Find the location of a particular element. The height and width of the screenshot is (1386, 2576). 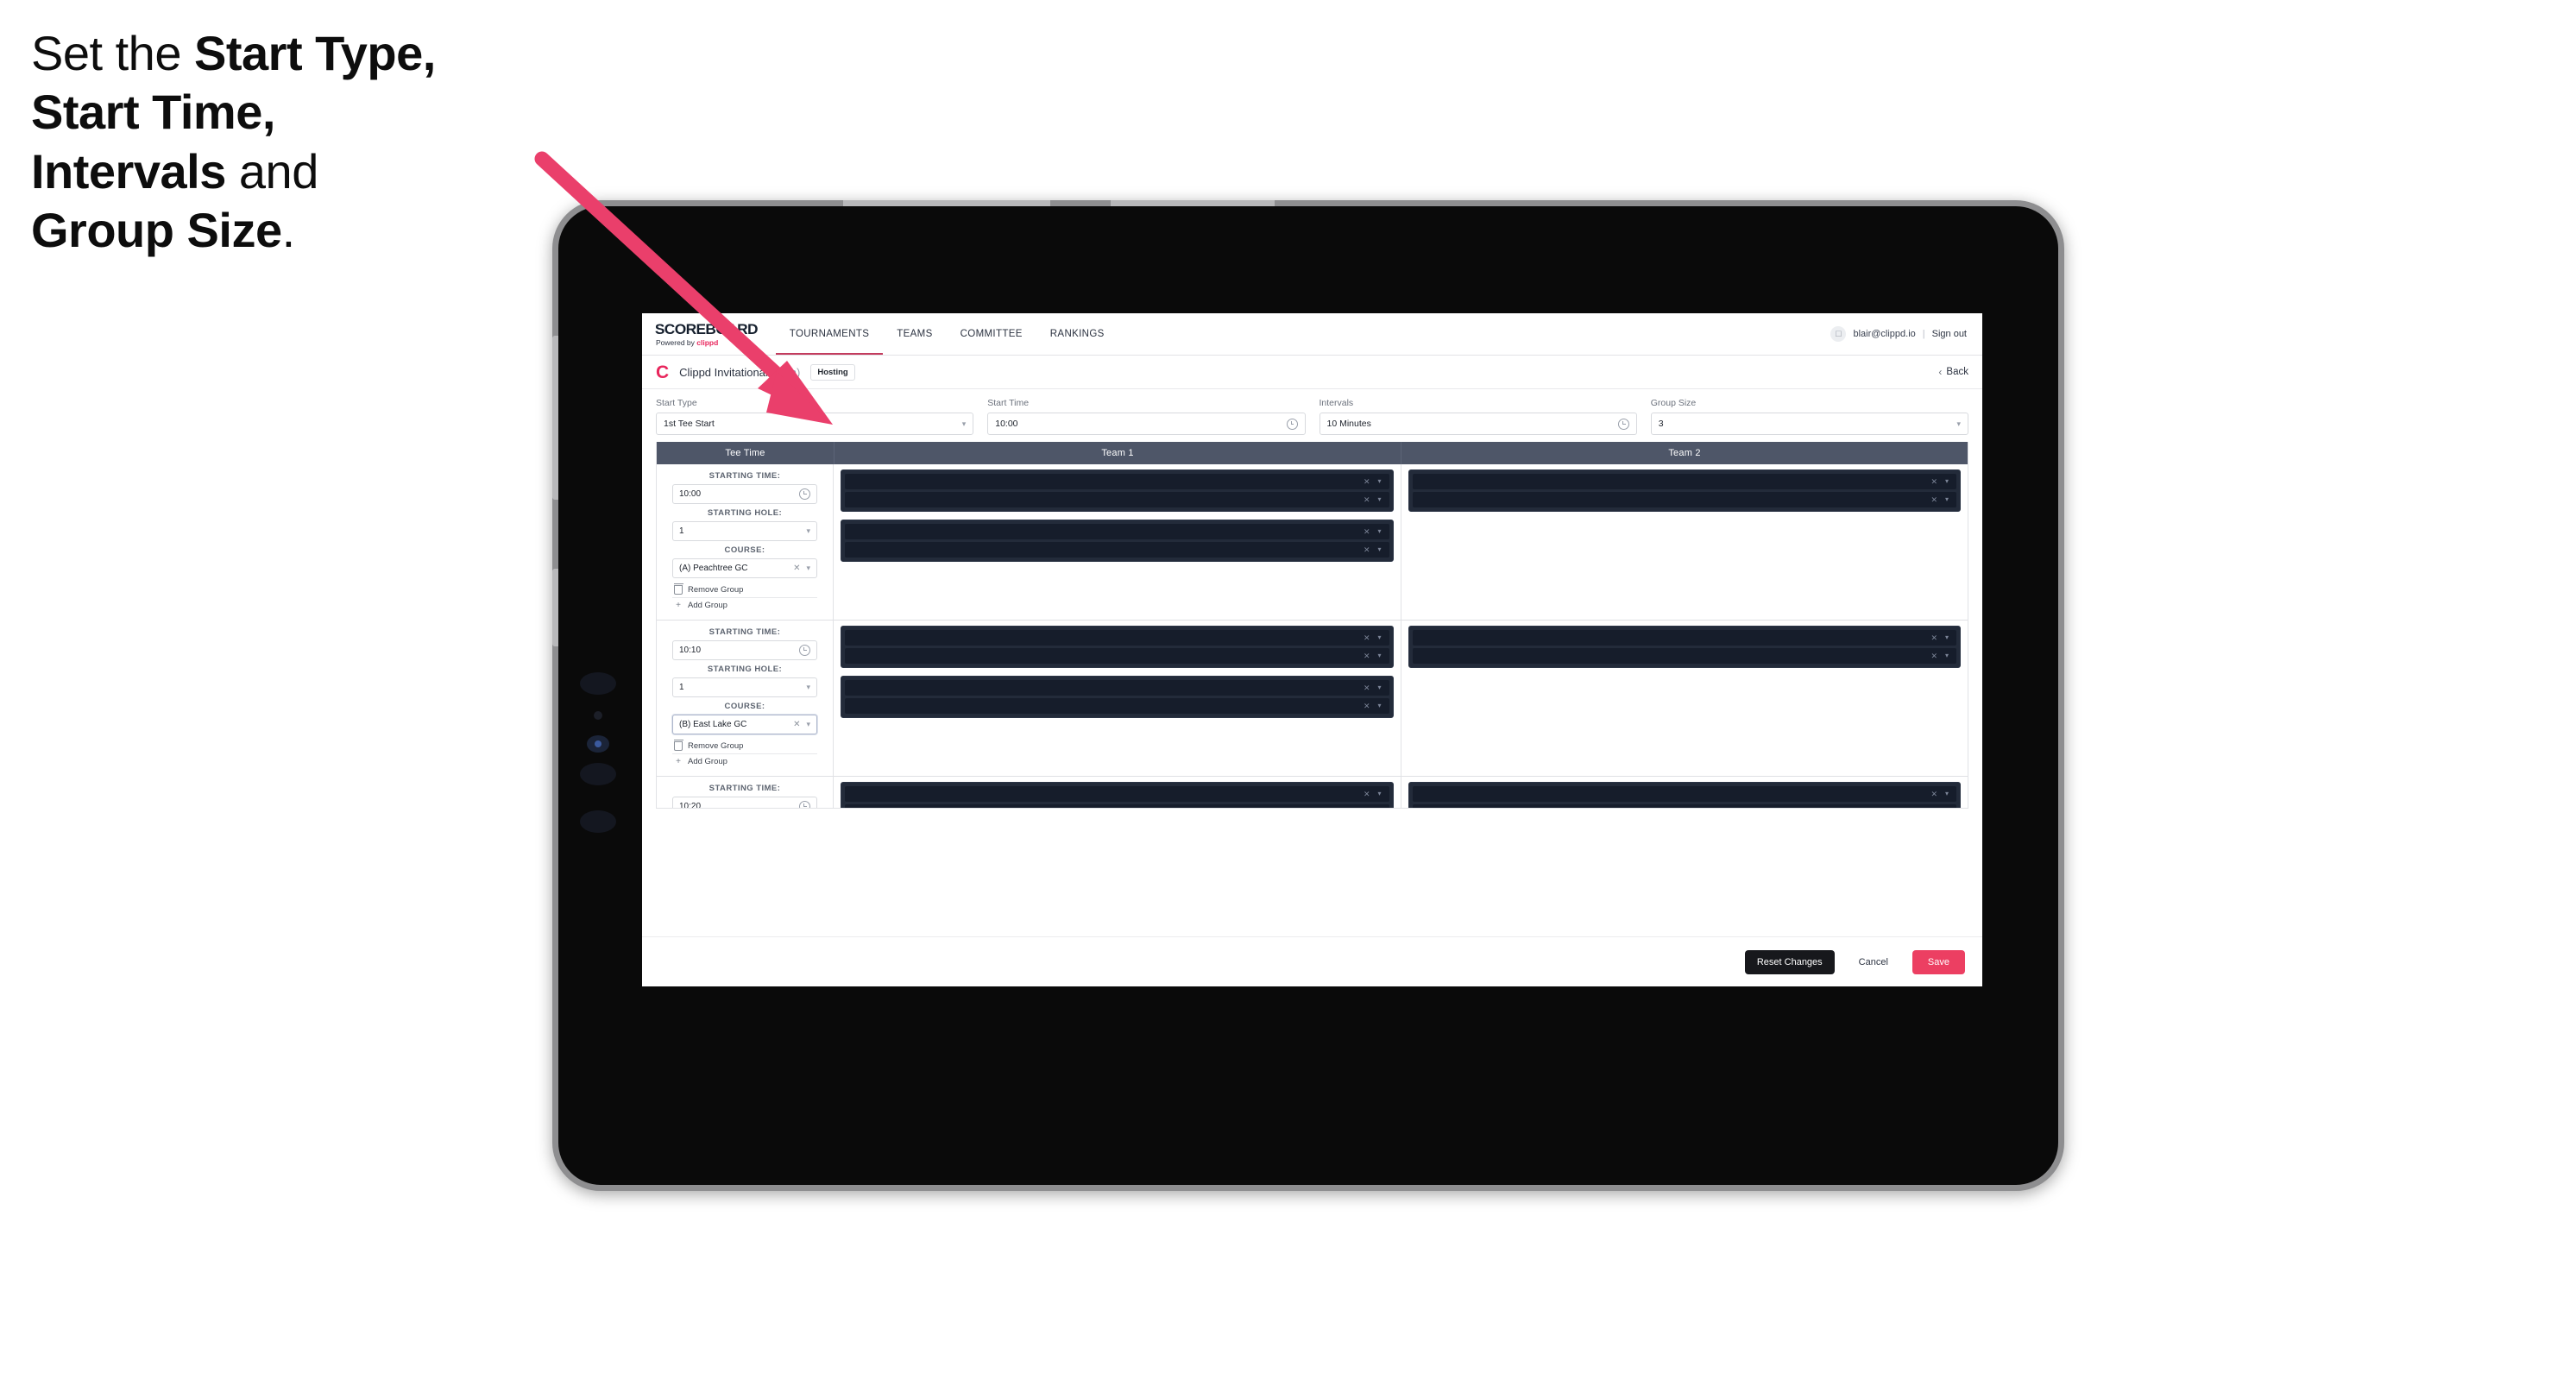

back-link: ‹ Back is located at coordinates (1953, 372).